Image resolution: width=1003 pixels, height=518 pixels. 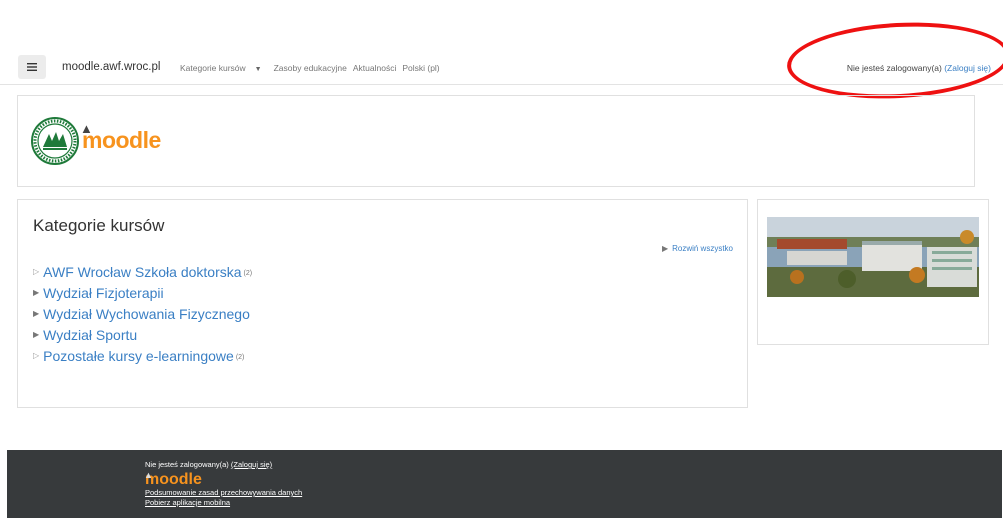 What do you see at coordinates (420, 68) in the screenshot?
I see `language-menu: Polski (pl)` at bounding box center [420, 68].